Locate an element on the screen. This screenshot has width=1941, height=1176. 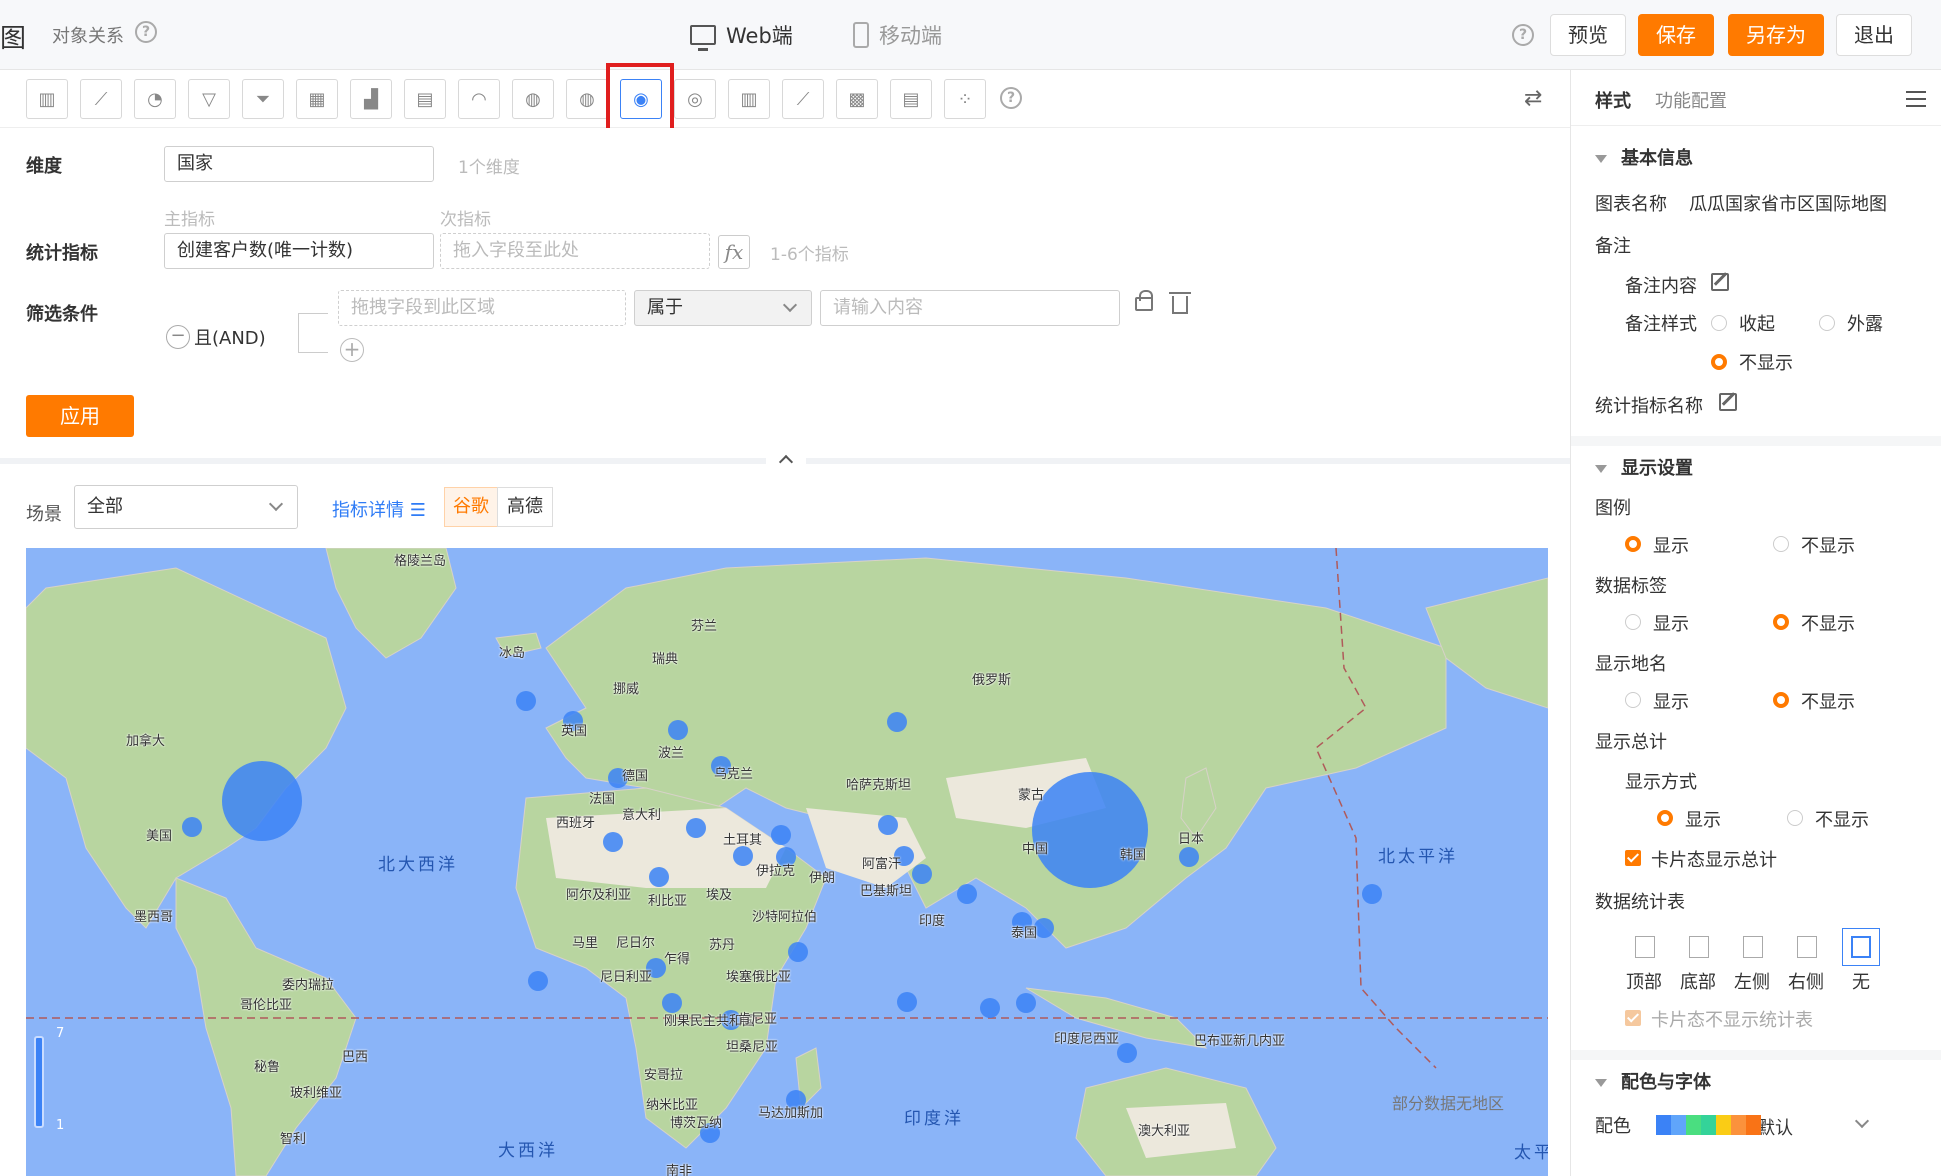
legend-hide-radio is located at coordinates (1781, 544).